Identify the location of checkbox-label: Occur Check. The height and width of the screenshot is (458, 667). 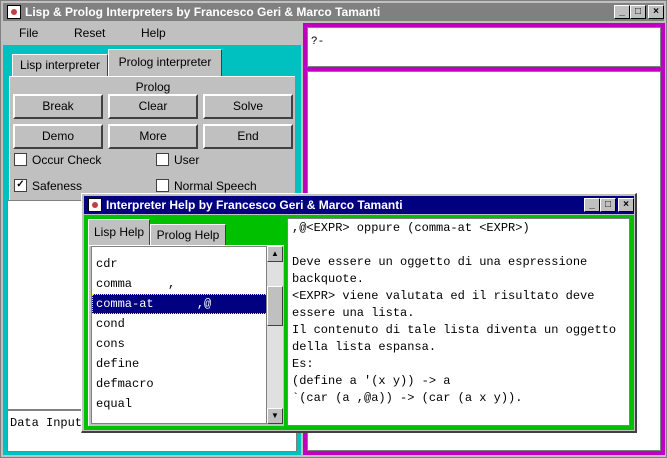
(67, 160).